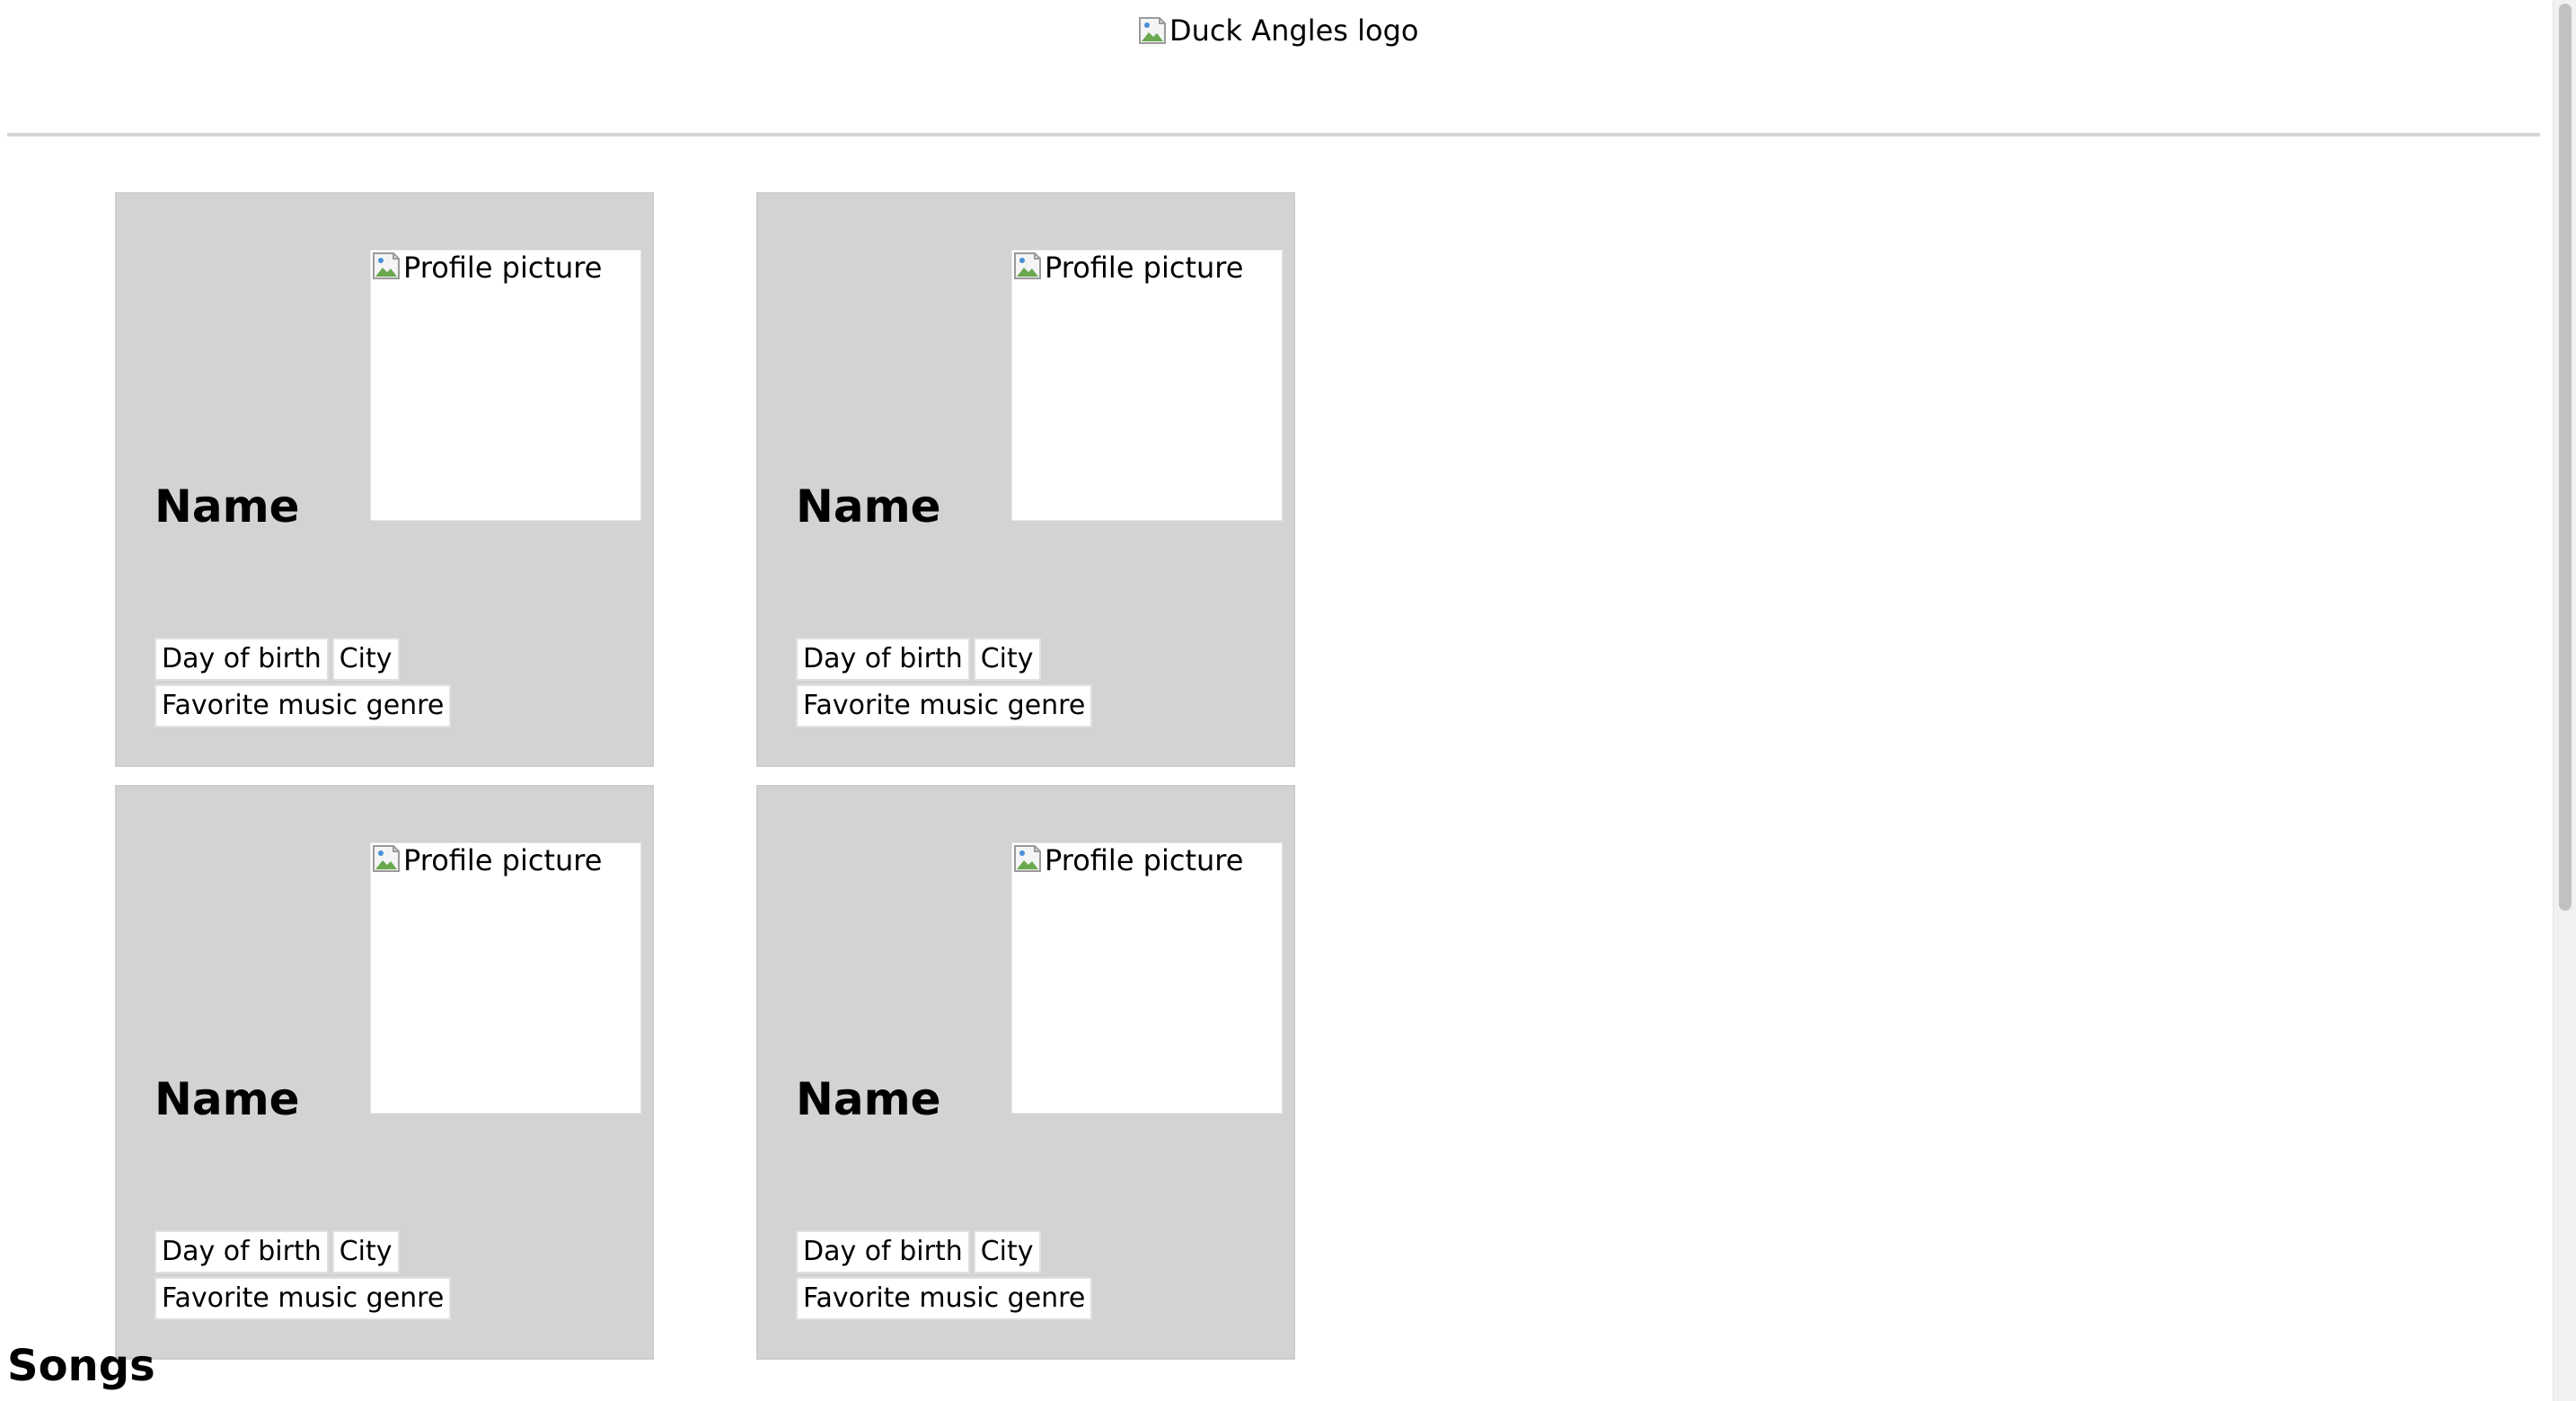  I want to click on vertical-scrollbar, so click(2564, 700).